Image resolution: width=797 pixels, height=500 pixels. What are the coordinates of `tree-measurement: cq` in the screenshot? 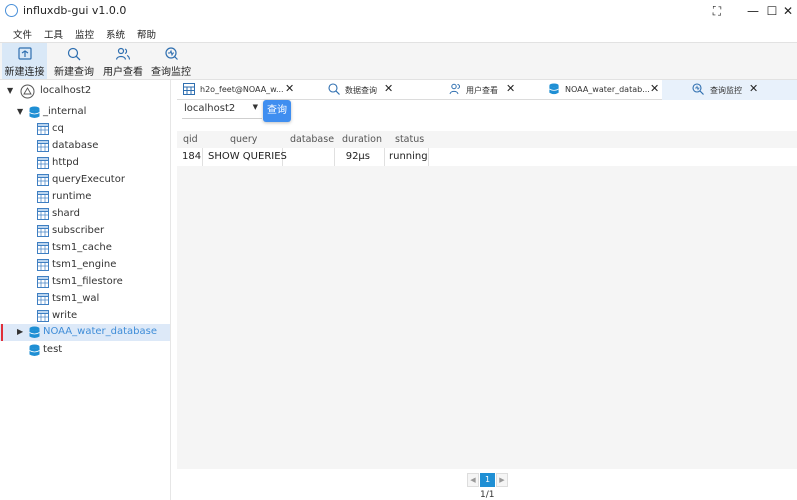 It's located at (85, 129).